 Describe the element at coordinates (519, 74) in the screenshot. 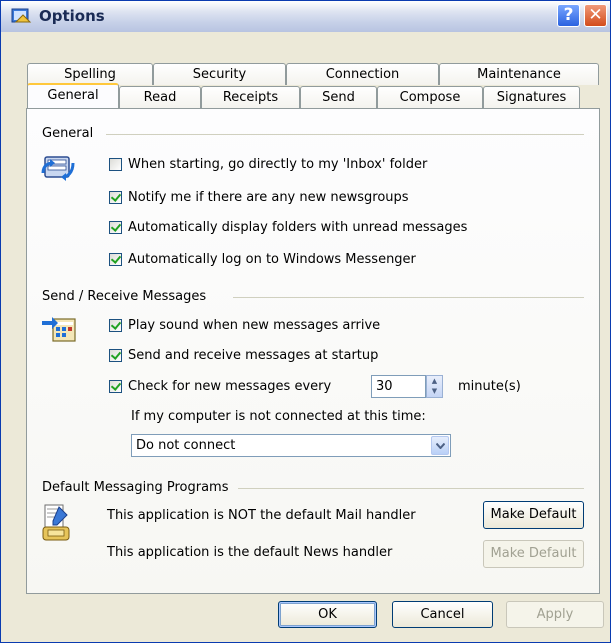

I see `tab-maintenance: Maintenance` at that location.